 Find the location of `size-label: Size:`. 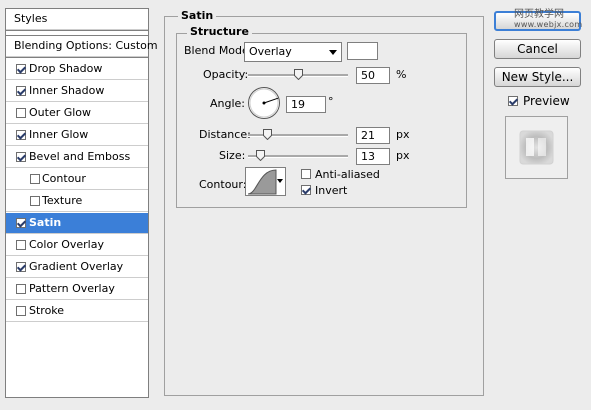

size-label: Size: is located at coordinates (232, 155).